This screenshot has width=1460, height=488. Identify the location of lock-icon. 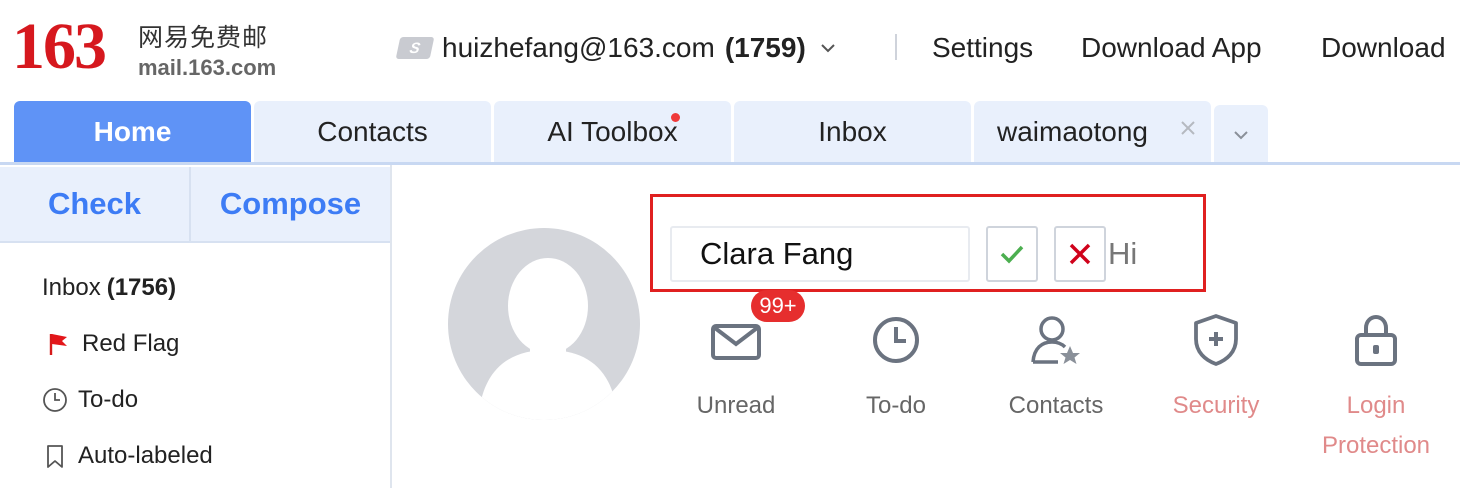
(1376, 340).